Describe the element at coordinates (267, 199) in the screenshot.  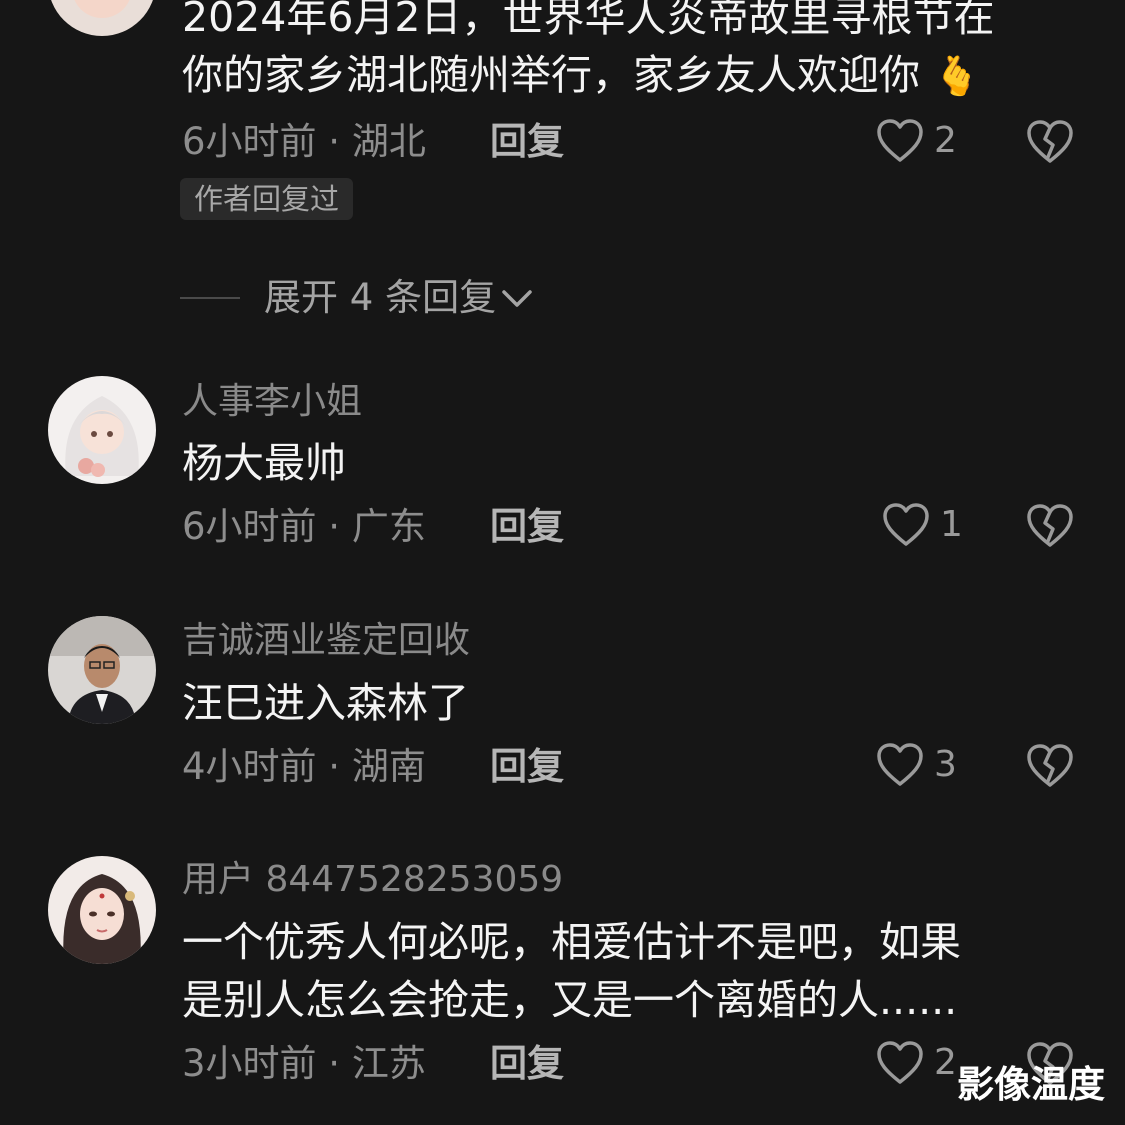
I see `author-replied-badge: 作者回复过` at that location.